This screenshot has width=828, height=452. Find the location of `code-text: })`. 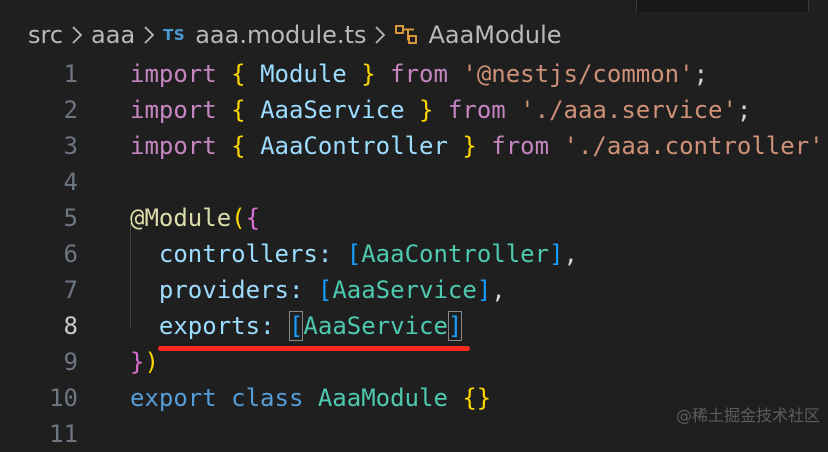

code-text: }) is located at coordinates (144, 362).